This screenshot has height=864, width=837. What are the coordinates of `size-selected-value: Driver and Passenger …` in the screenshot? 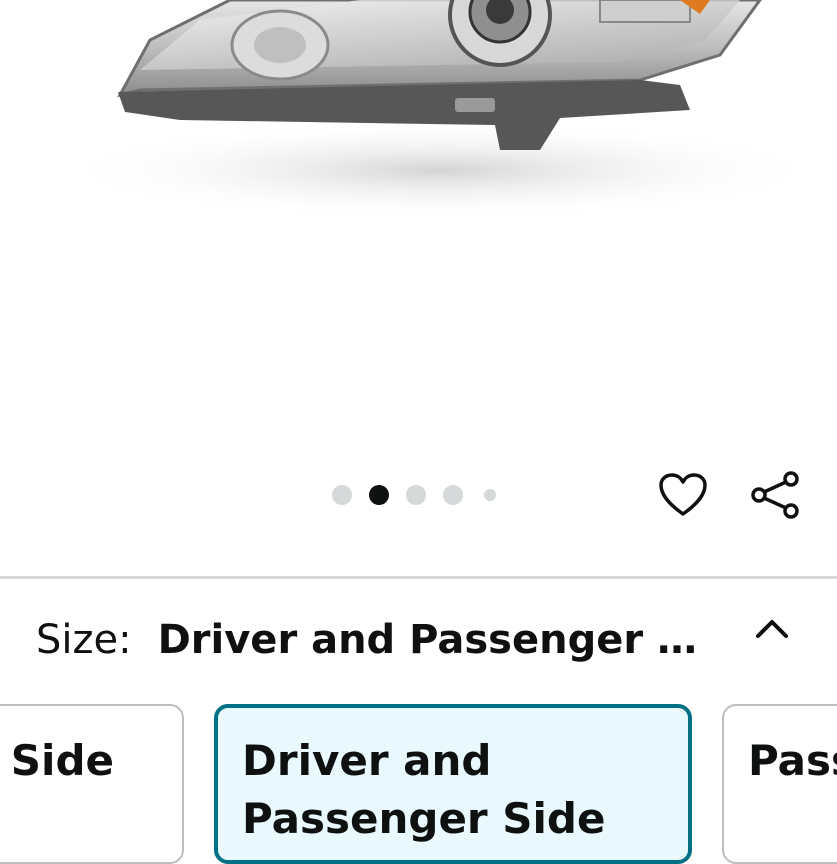 It's located at (427, 640).